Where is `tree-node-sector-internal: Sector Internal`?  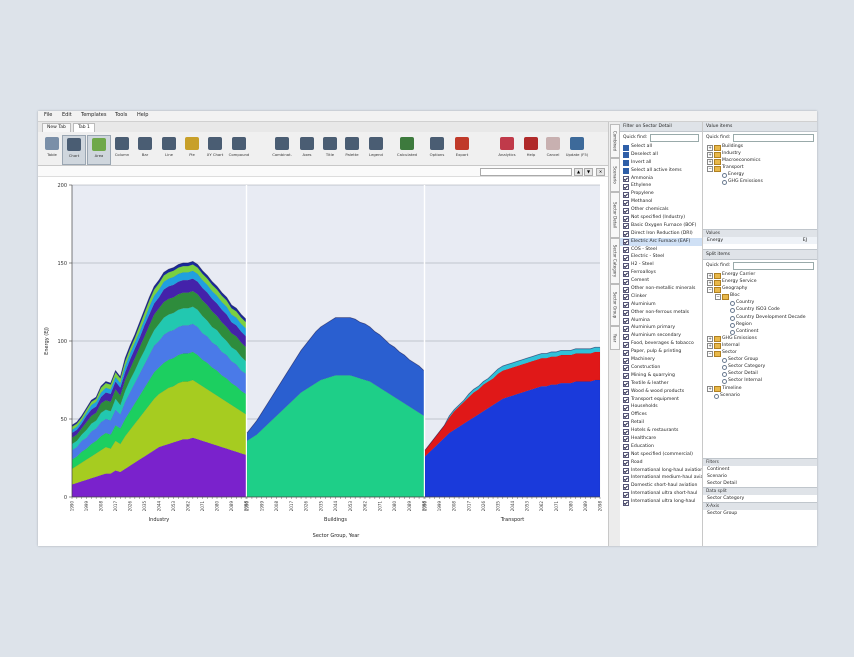 tree-node-sector-internal: Sector Internal is located at coordinates (760, 381).